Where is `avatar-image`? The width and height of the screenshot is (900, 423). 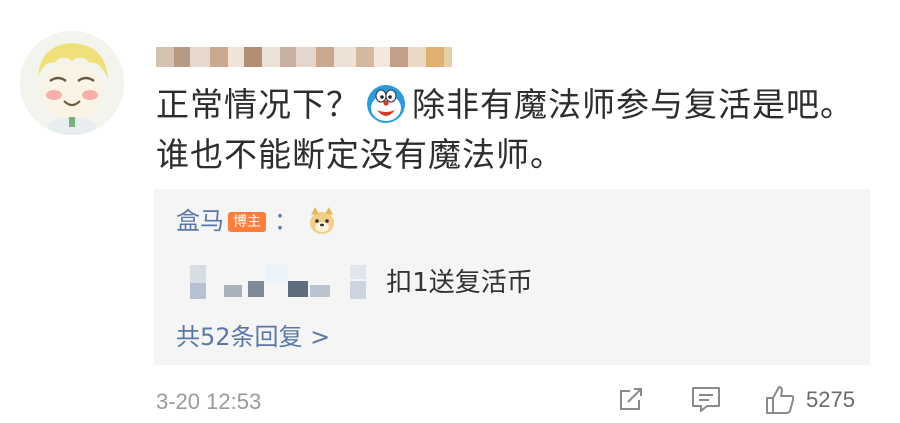
avatar-image is located at coordinates (72, 83).